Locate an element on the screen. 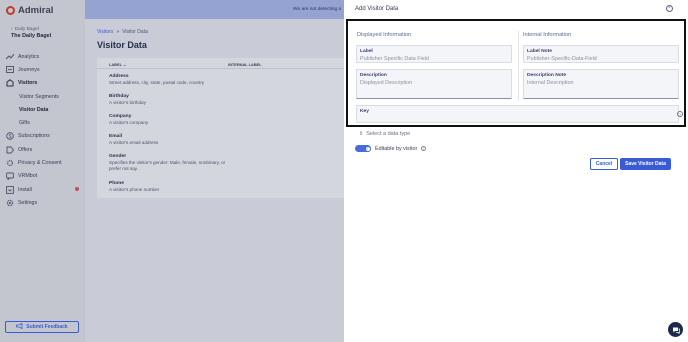  sidebar-item-visitor-segments: Visitor Segments is located at coordinates (42, 96).